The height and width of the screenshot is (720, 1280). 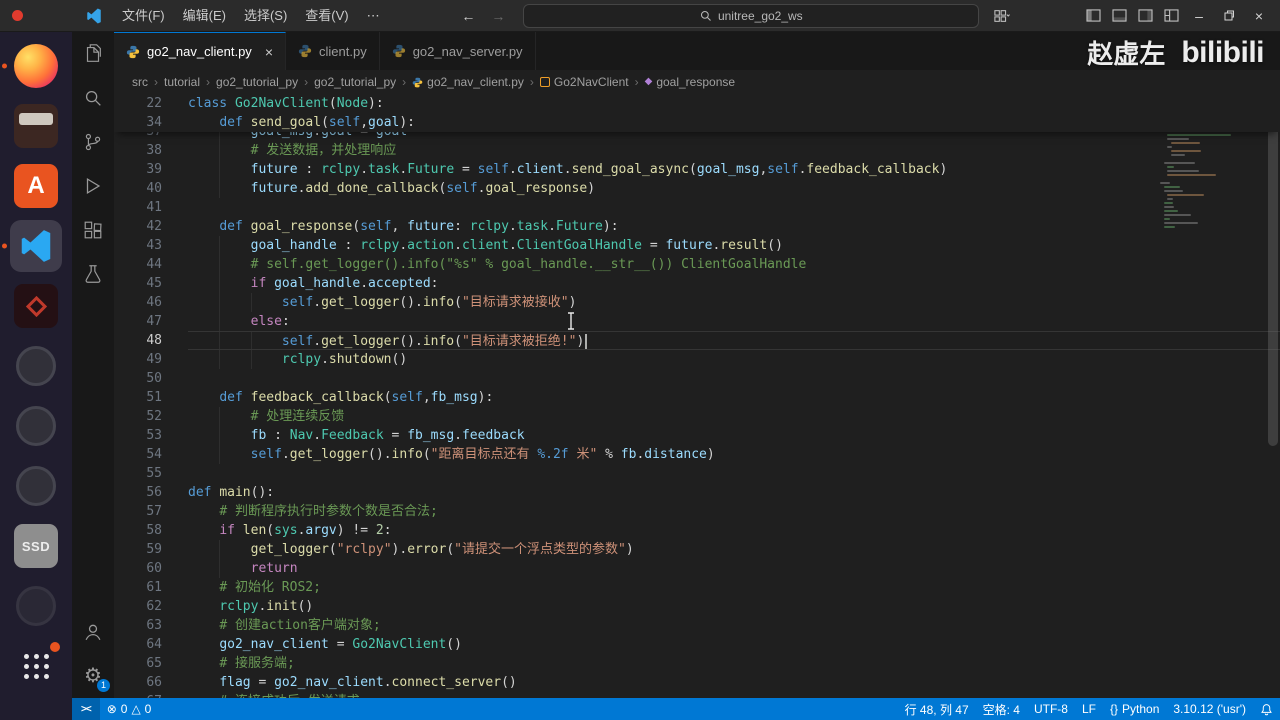 I want to click on vertical-scrollbar, so click(x=1273, y=272).